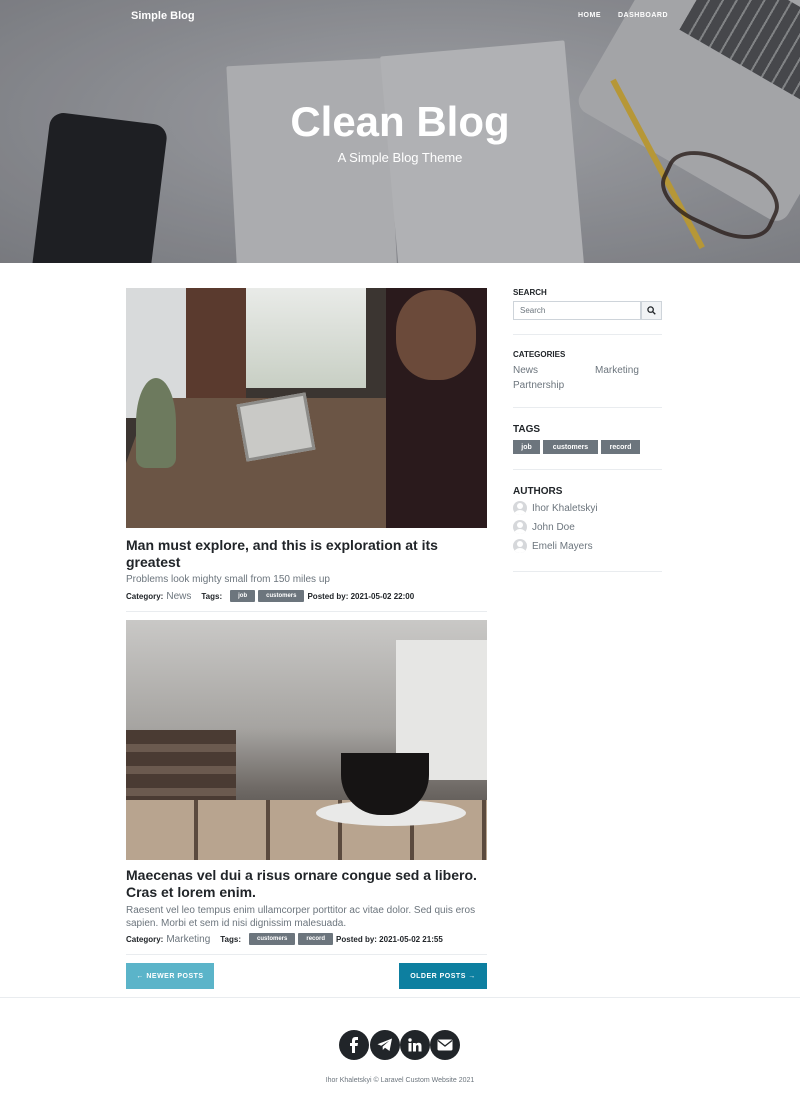 The width and height of the screenshot is (800, 1119). Describe the element at coordinates (170, 976) in the screenshot. I see `newer-posts-button: ← Newer Posts` at that location.